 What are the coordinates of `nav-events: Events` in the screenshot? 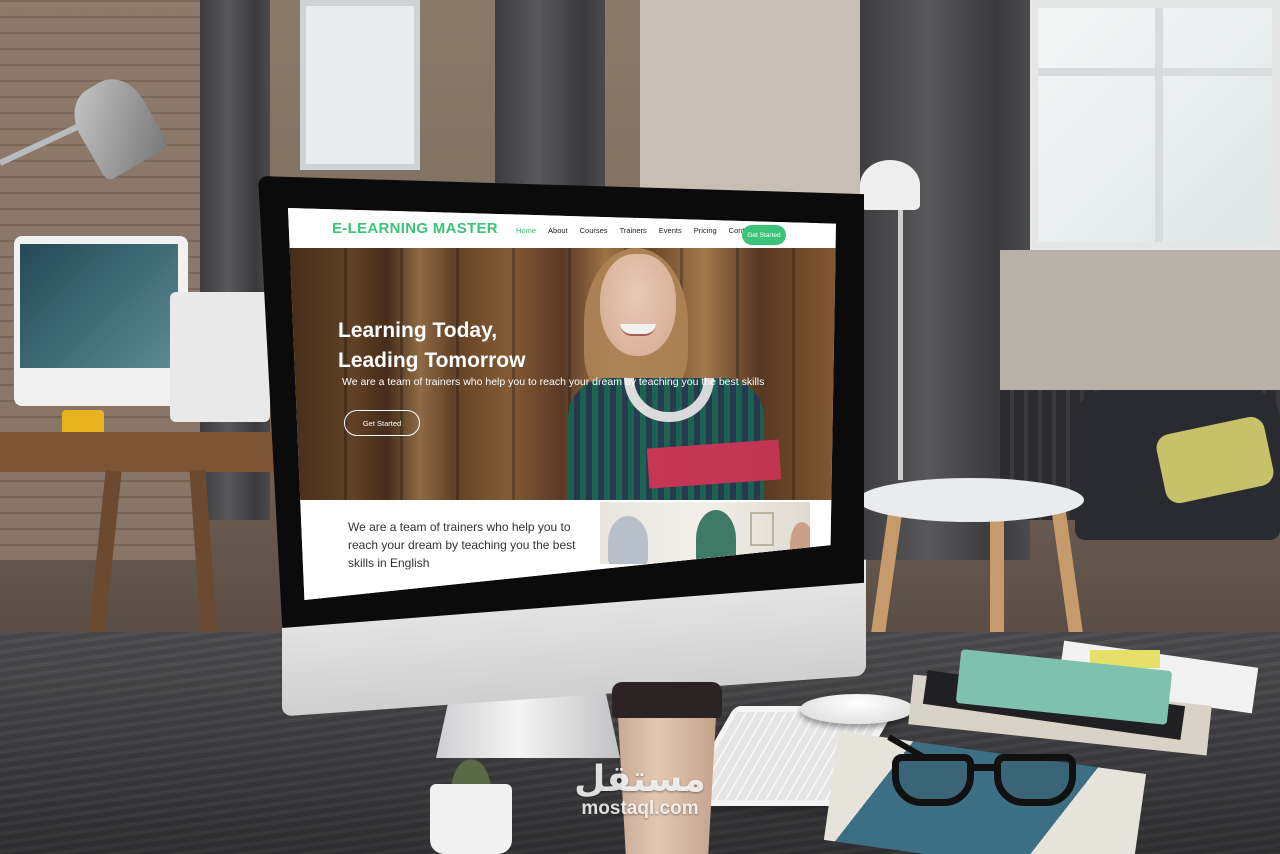 It's located at (670, 230).